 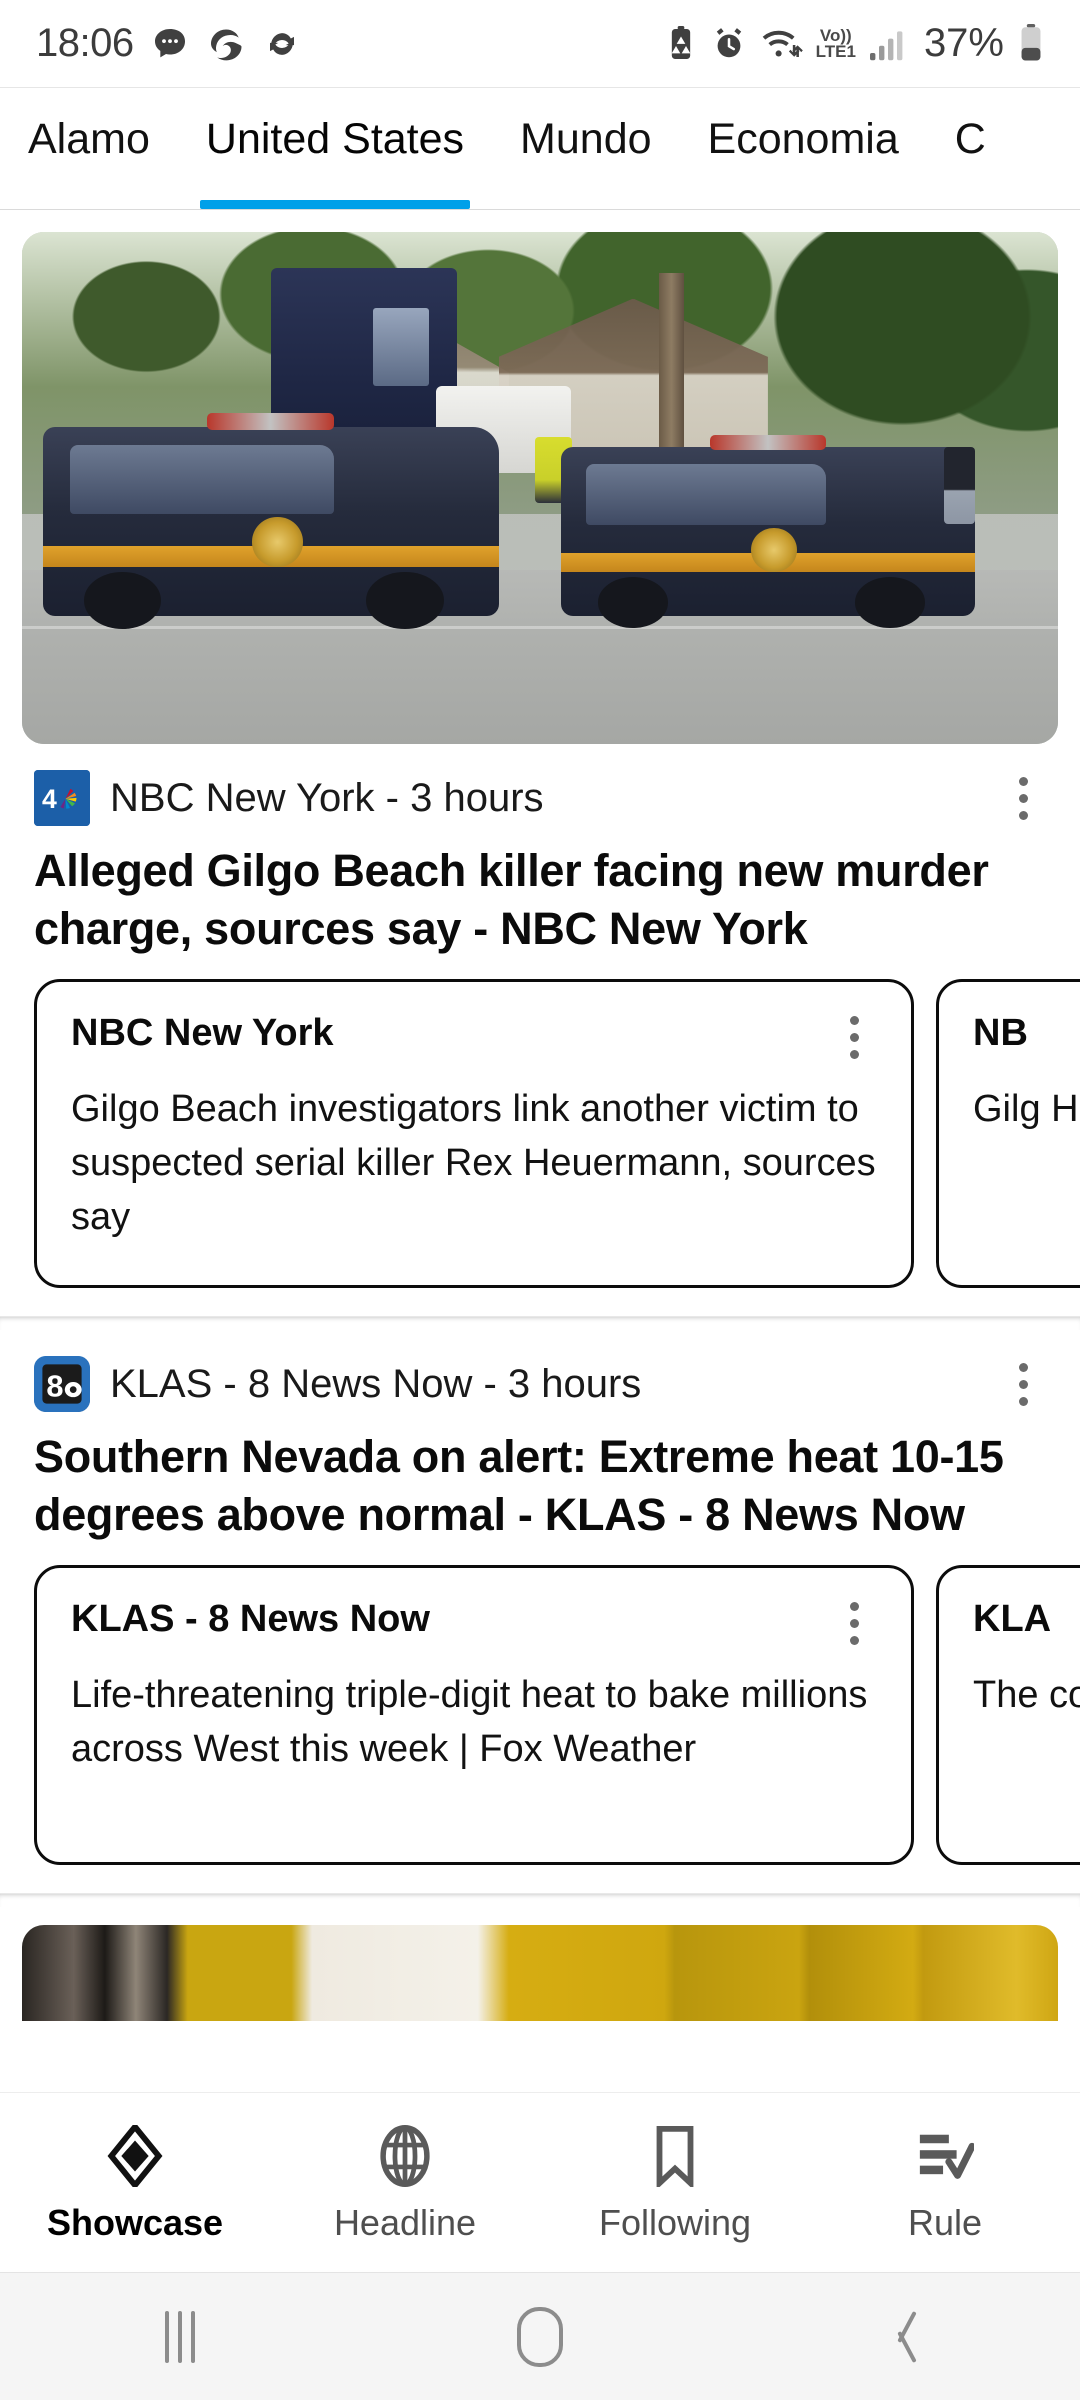 I want to click on edge-browser-icon, so click(x=226, y=44).